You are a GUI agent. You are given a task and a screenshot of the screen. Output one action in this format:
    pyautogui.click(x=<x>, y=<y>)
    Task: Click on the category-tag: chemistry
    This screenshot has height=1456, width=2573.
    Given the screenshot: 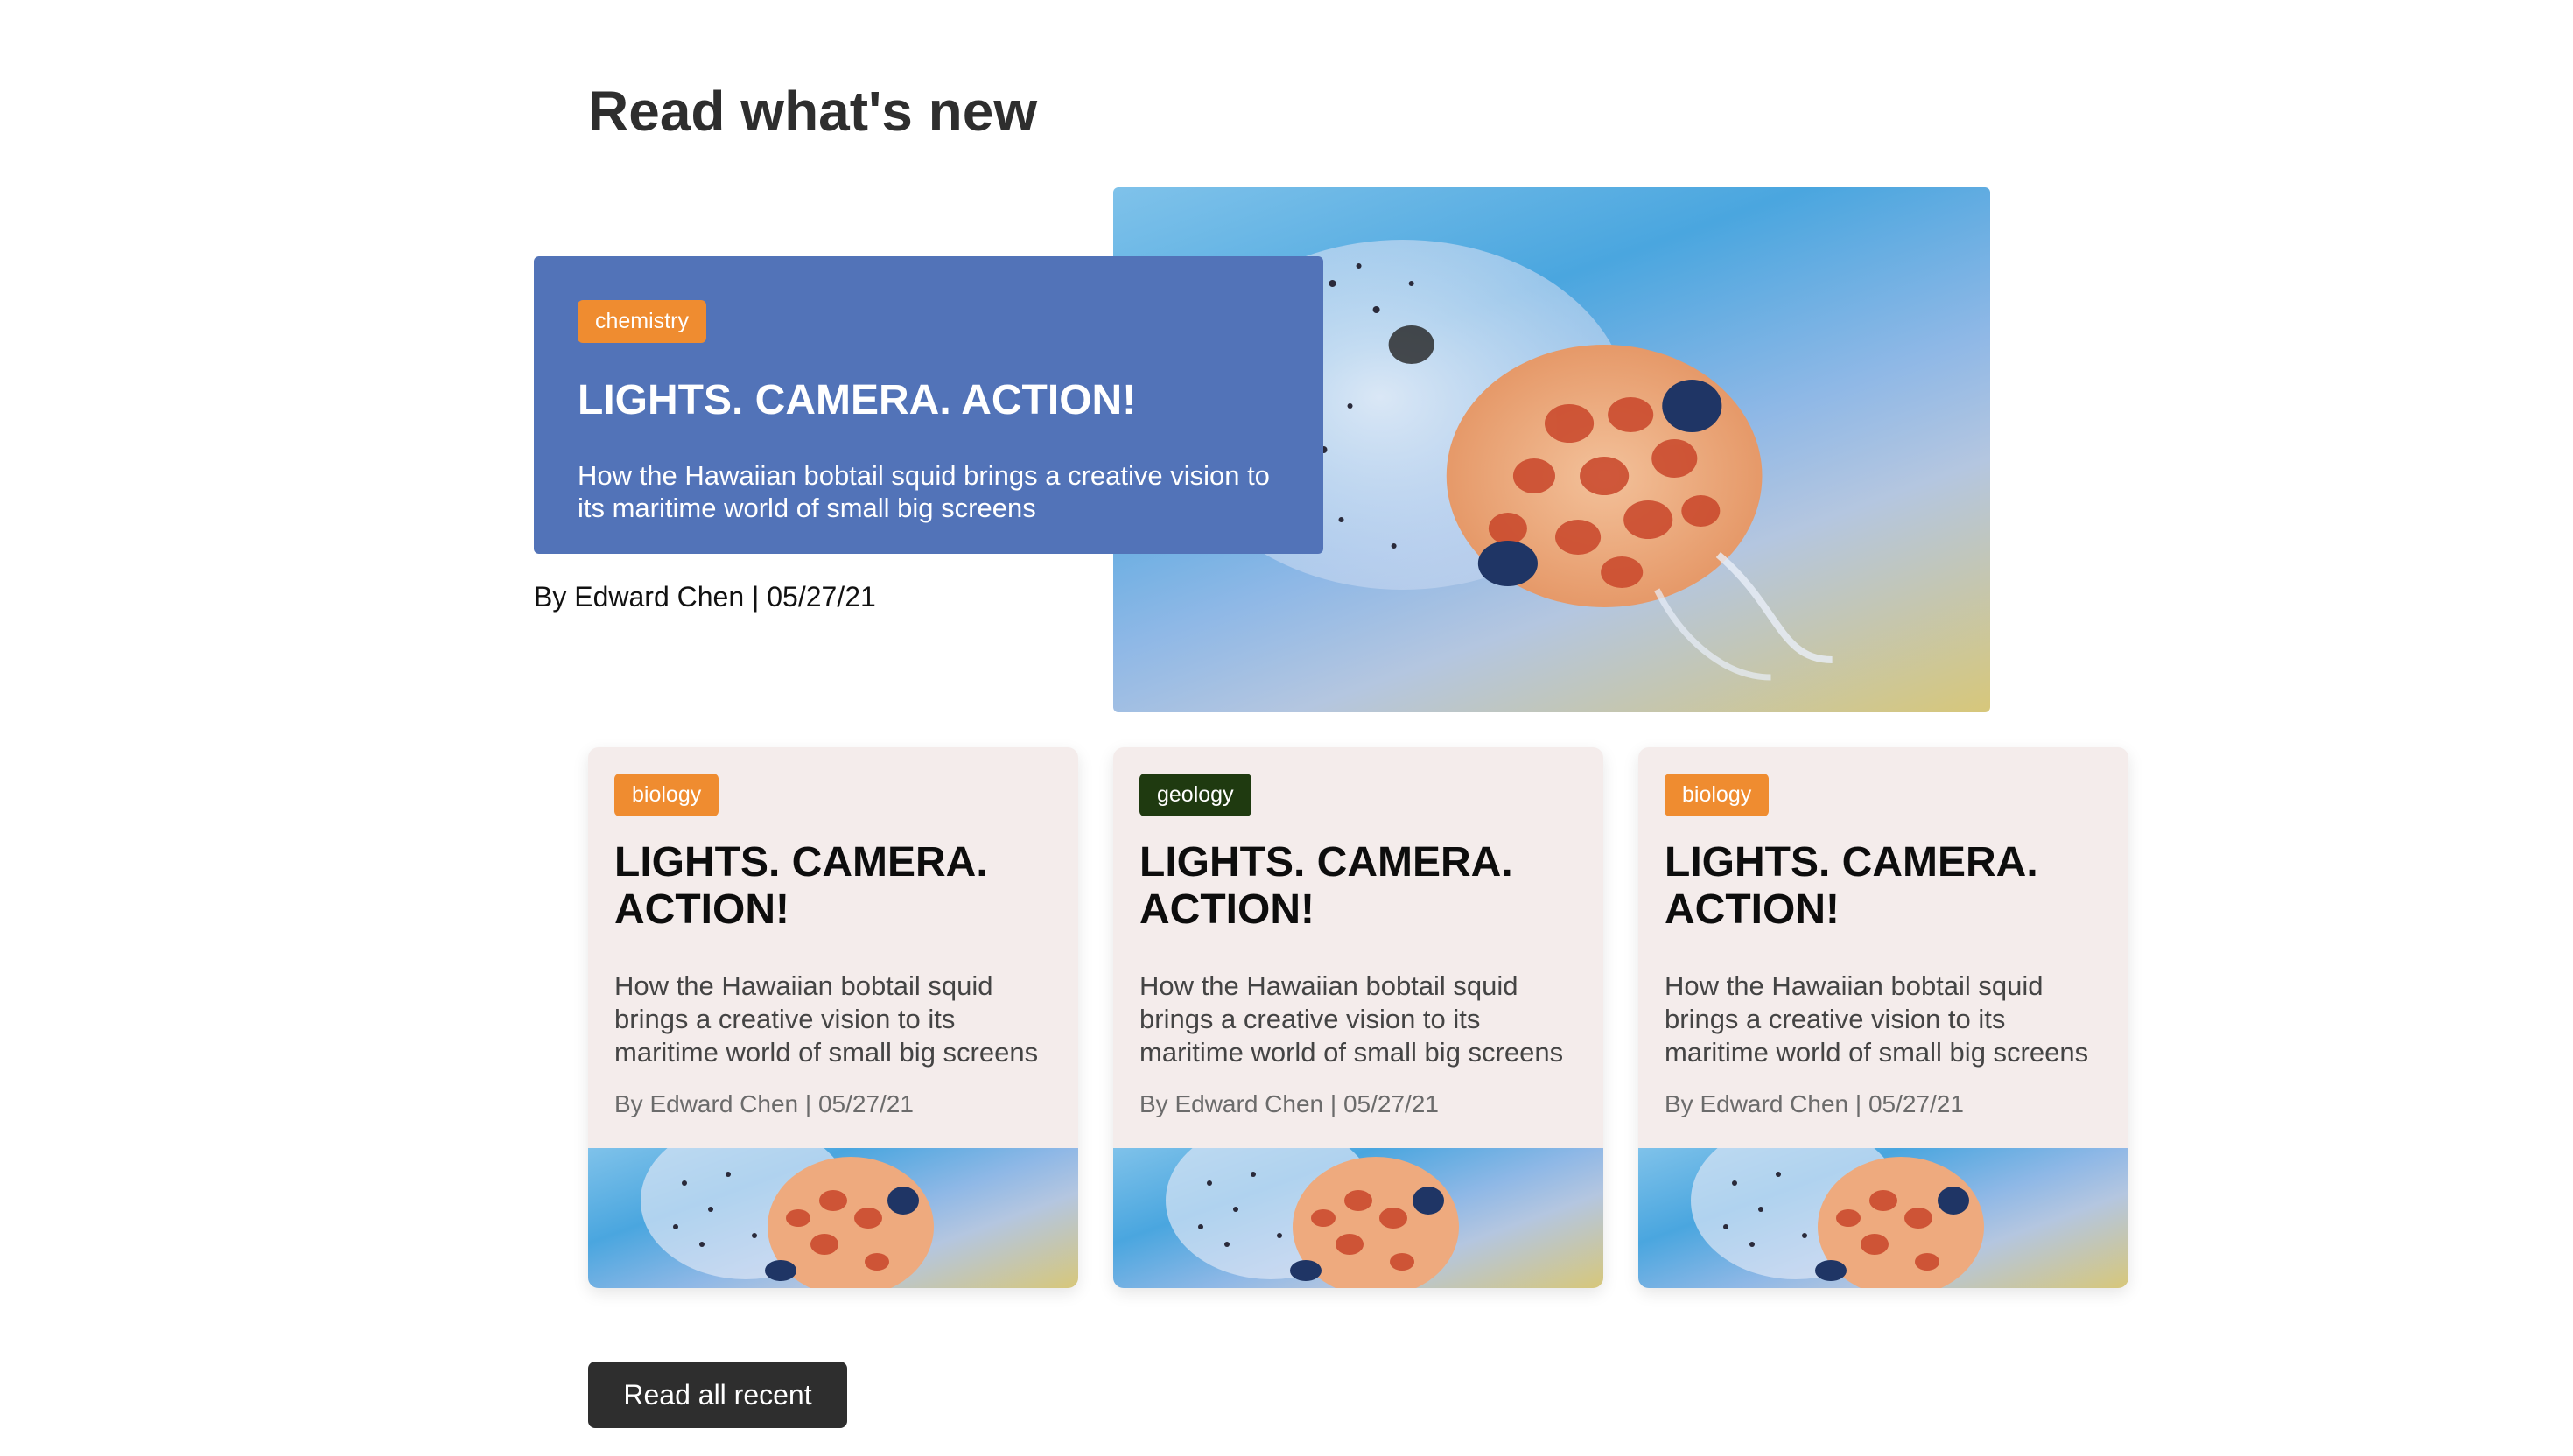 What is the action you would take?
    pyautogui.click(x=642, y=321)
    